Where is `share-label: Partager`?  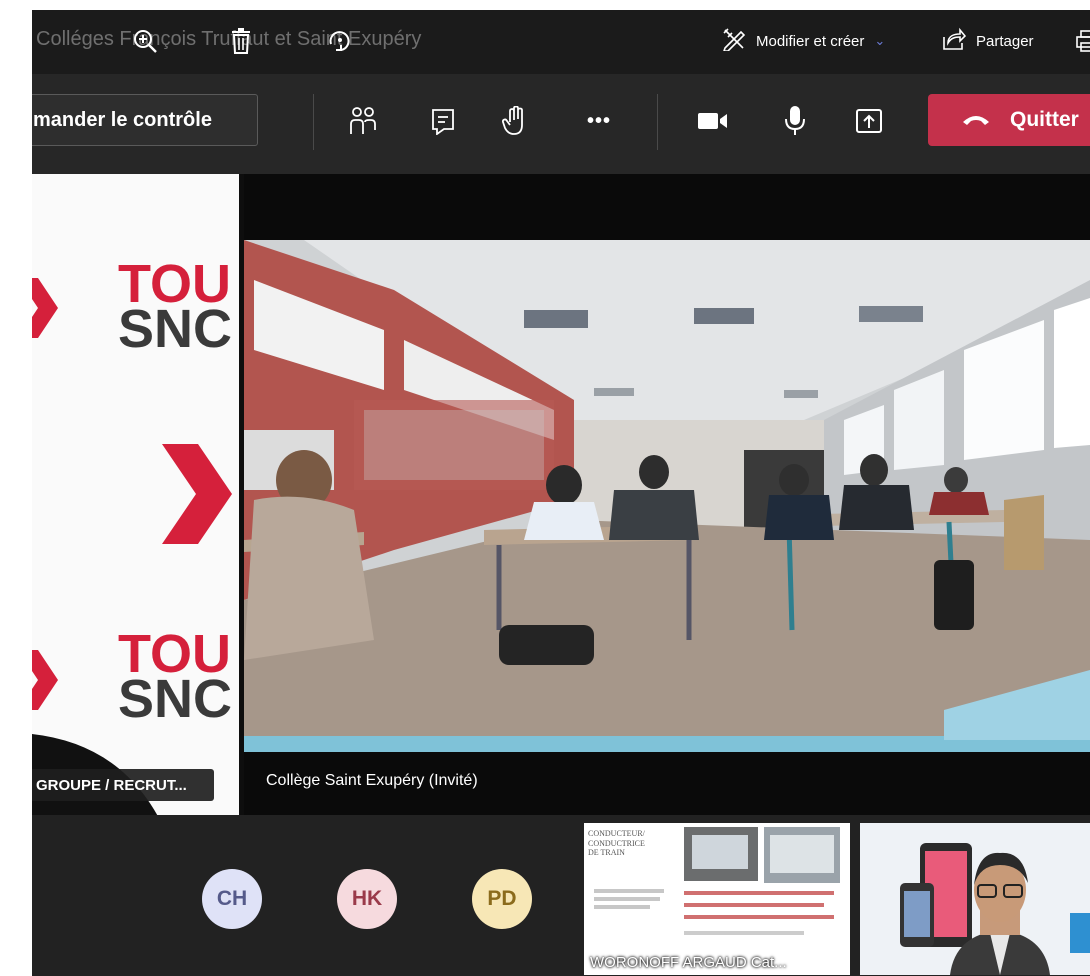 share-label: Partager is located at coordinates (1005, 41).